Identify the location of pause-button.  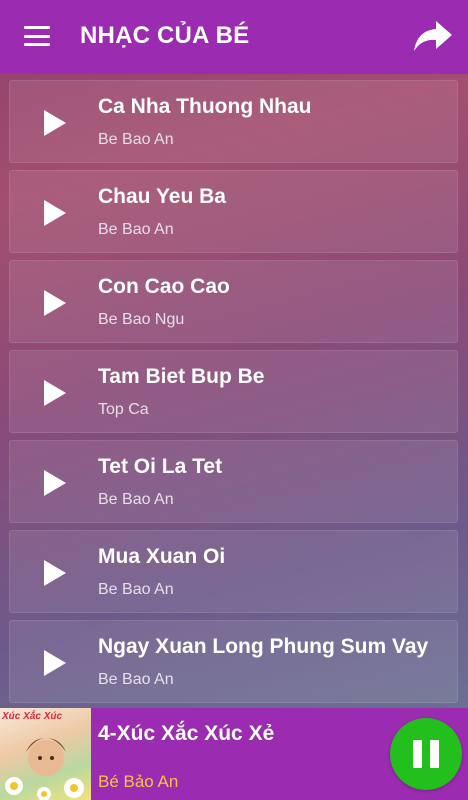
(426, 754).